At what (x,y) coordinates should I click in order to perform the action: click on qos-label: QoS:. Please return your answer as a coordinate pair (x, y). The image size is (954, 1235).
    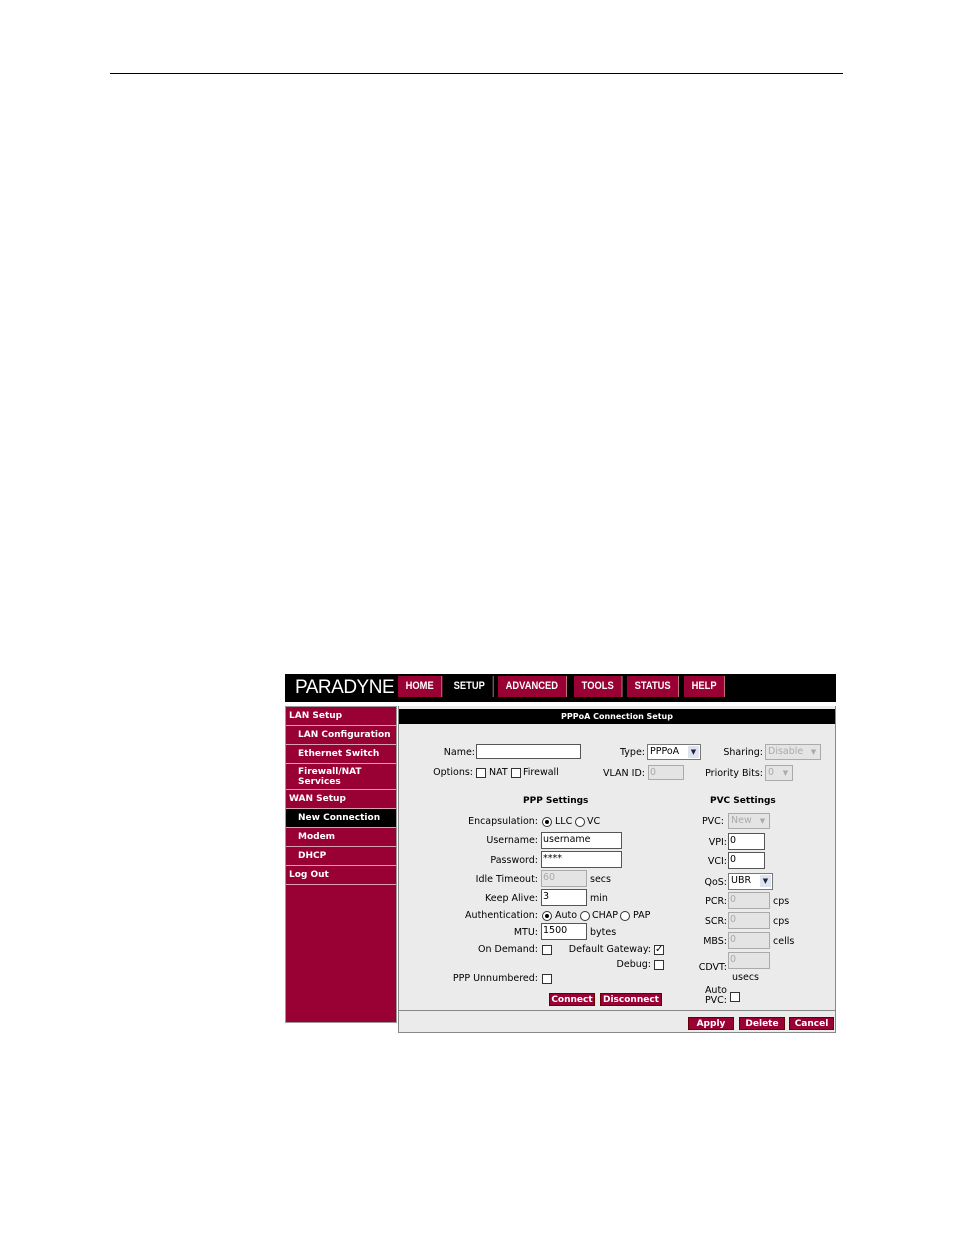
    Looking at the image, I should click on (715, 882).